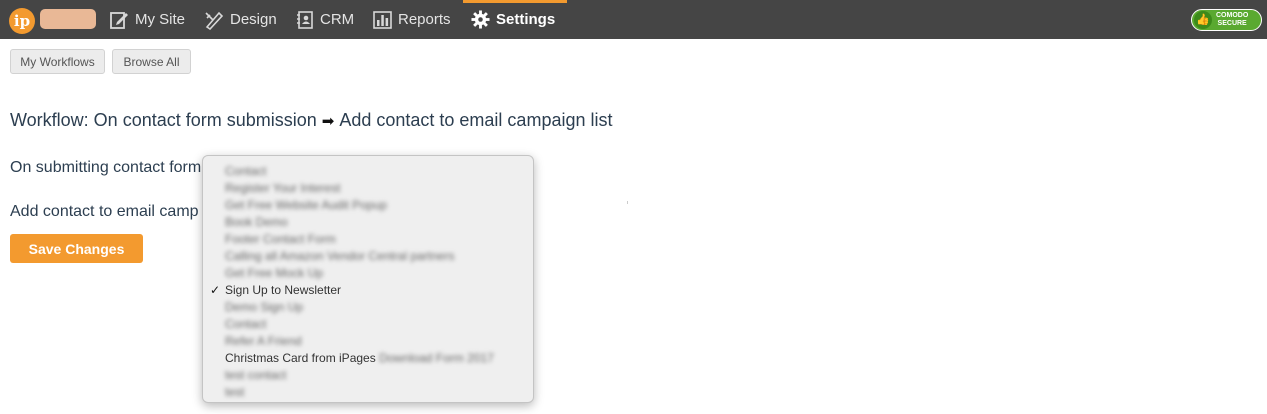  Describe the element at coordinates (274, 273) in the screenshot. I see `dropdown-option-label: Get Free Mock Up` at that location.